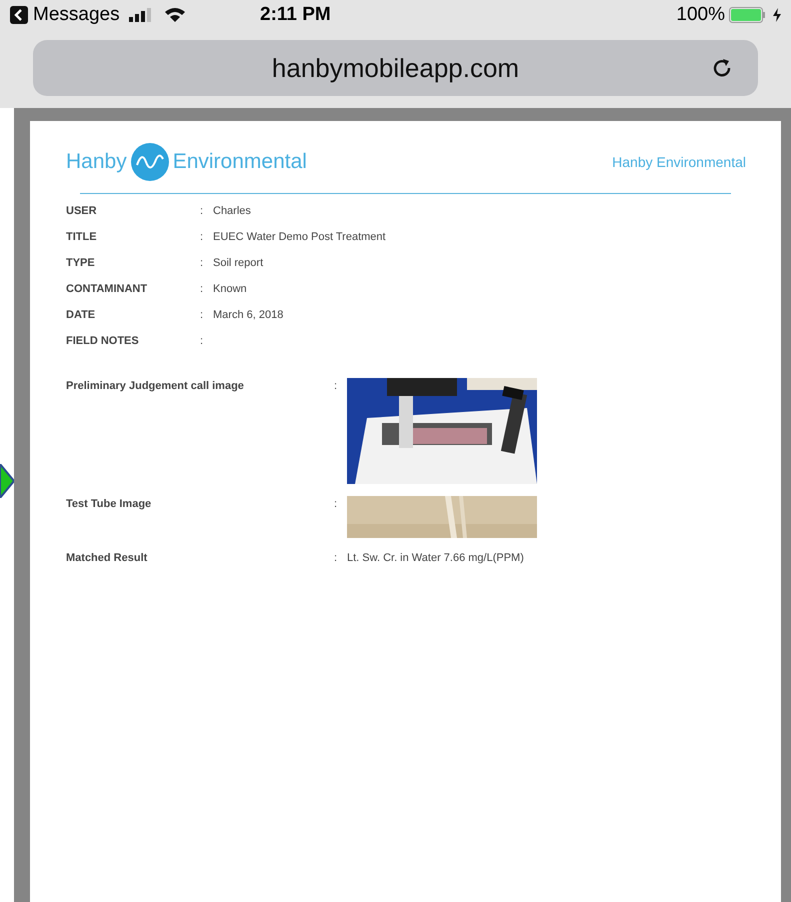  What do you see at coordinates (186, 162) in the screenshot?
I see `logo: Hanby Environmental` at bounding box center [186, 162].